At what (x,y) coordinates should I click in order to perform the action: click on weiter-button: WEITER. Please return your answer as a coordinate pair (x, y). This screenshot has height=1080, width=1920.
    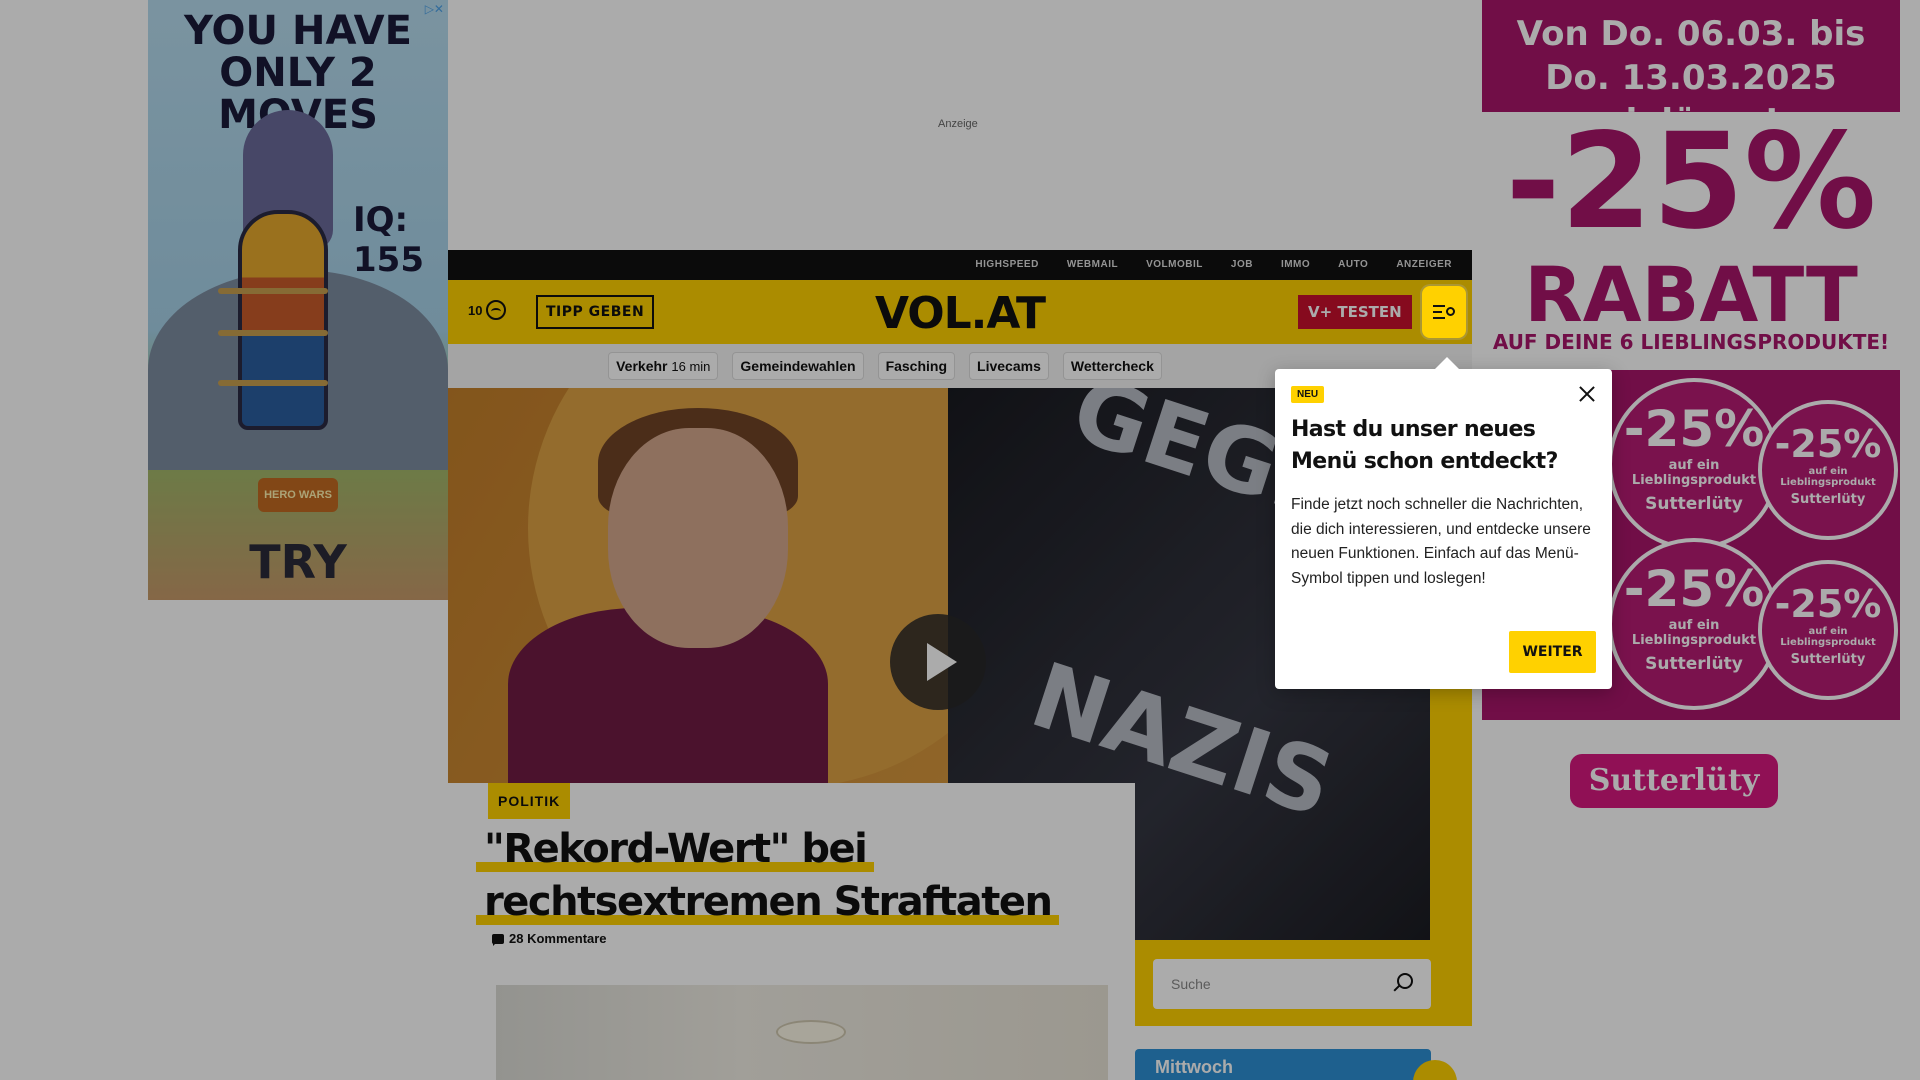
    Looking at the image, I should click on (1552, 652).